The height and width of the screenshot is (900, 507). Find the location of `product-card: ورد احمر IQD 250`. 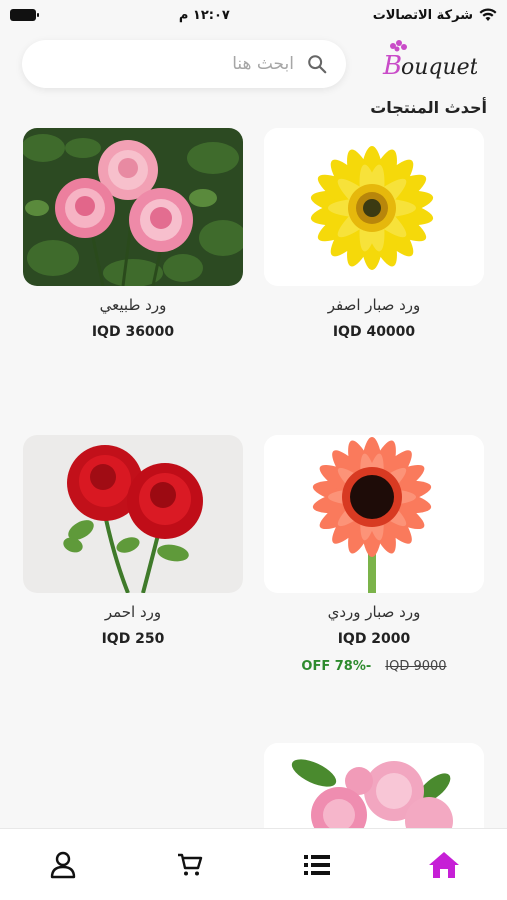

product-card: ورد احمر IQD 250 is located at coordinates (133, 541).